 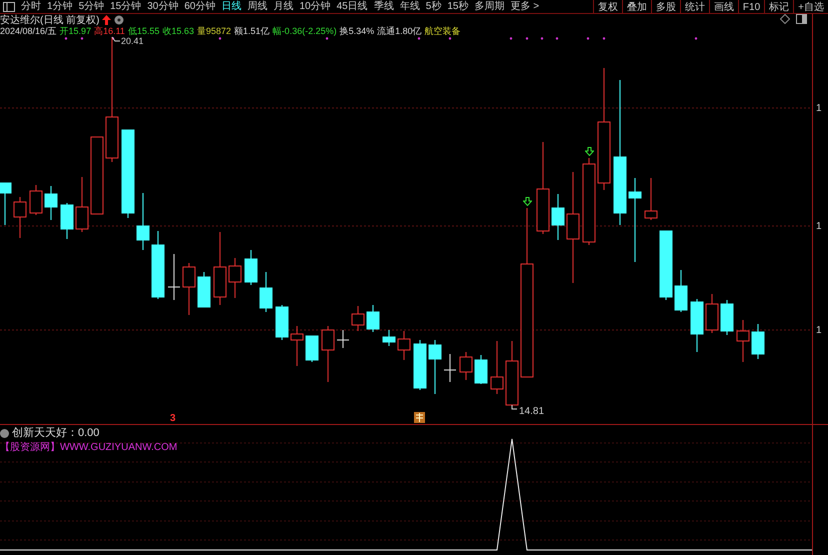 I want to click on toolbar-button: 画线, so click(x=723, y=7).